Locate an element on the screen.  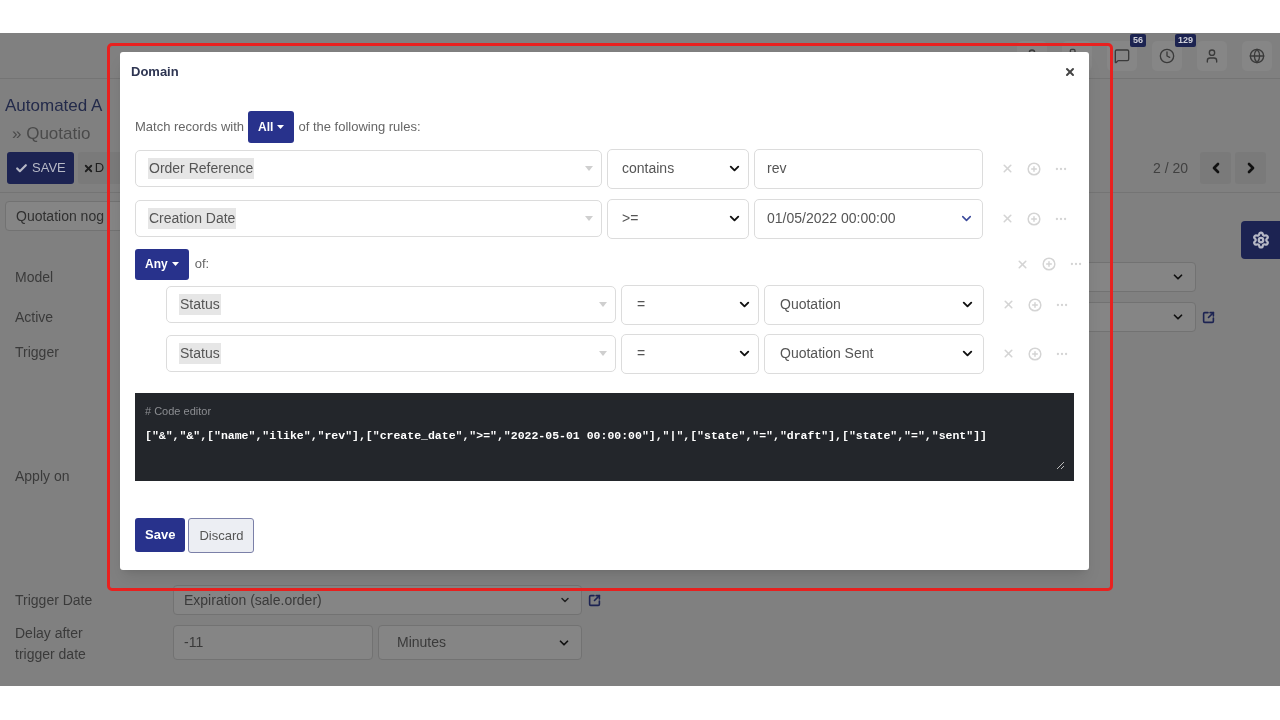
value-field: rev is located at coordinates (868, 168).